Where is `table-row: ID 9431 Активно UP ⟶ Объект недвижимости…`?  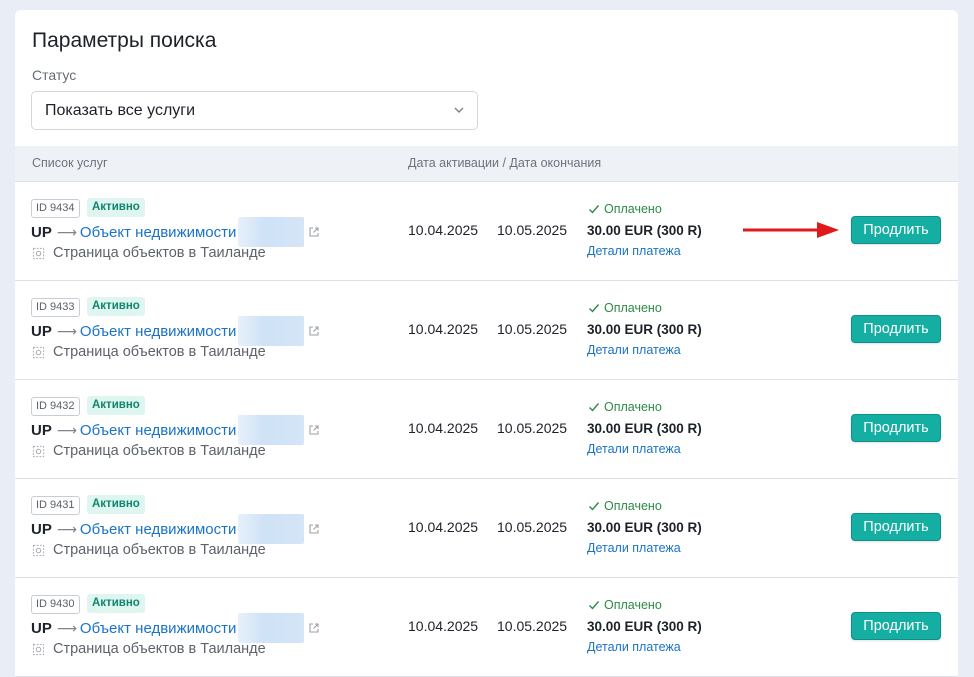 table-row: ID 9431 Активно UP ⟶ Объект недвижимости… is located at coordinates (486, 528).